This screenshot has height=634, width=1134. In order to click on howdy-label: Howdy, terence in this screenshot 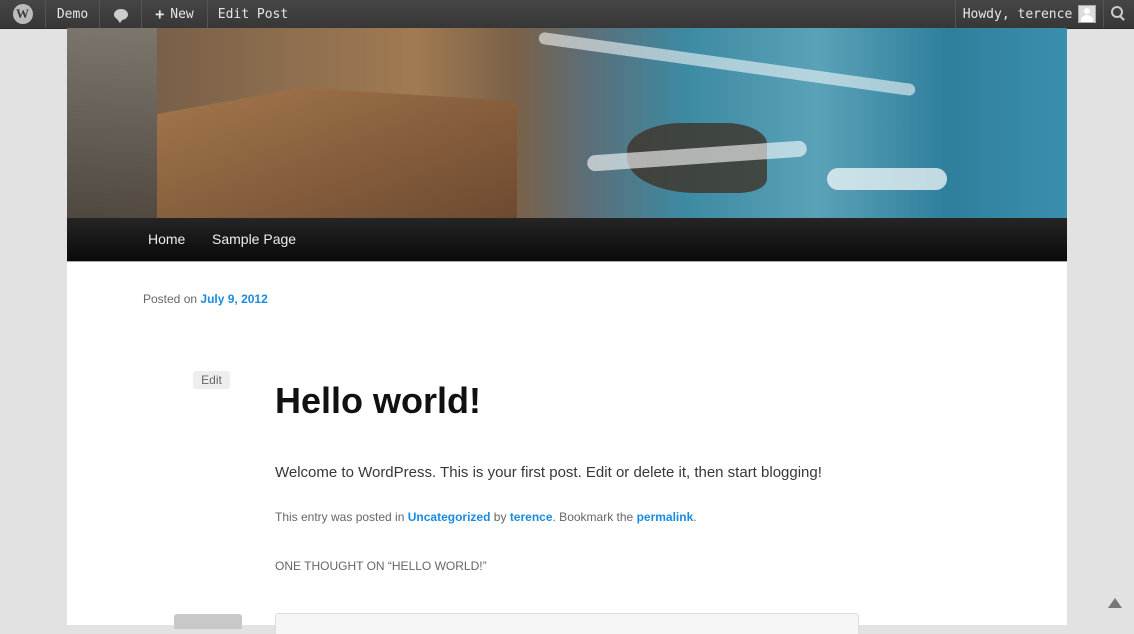, I will do `click(1017, 14)`.